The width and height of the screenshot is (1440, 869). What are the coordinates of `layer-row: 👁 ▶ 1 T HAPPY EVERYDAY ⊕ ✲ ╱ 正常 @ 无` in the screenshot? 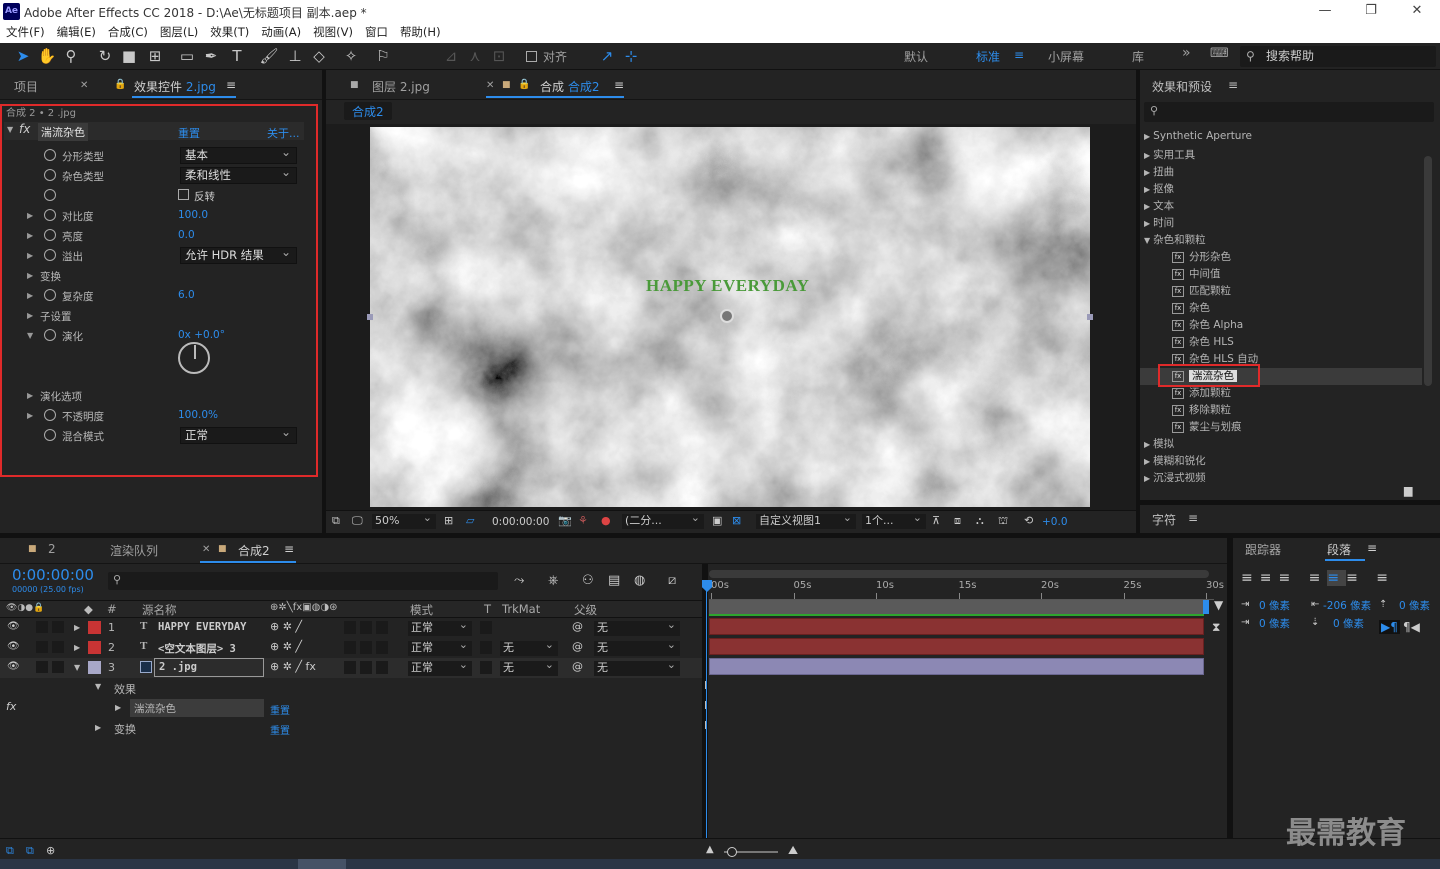 It's located at (351, 628).